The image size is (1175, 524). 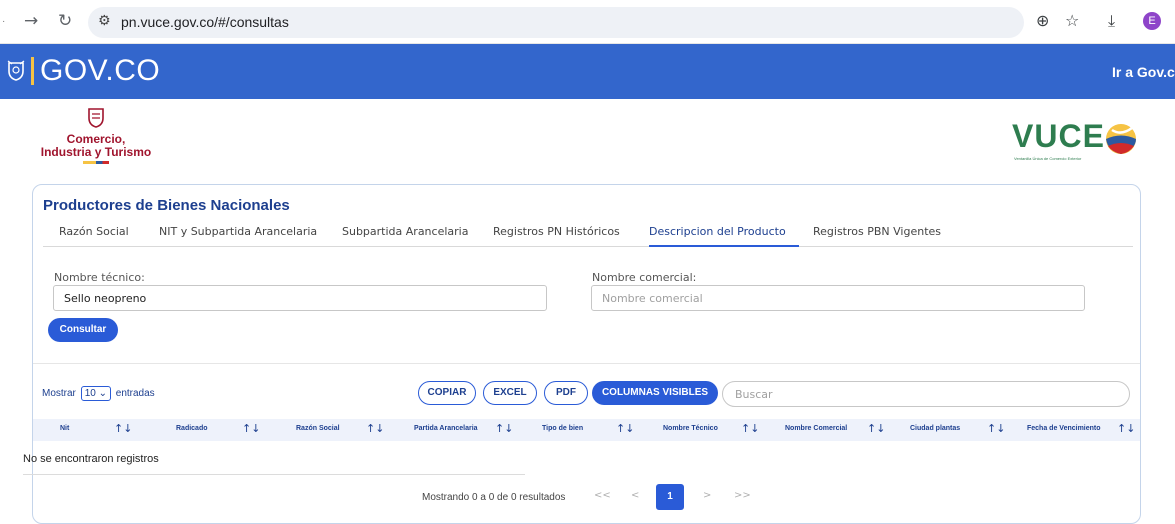 What do you see at coordinates (1058, 136) in the screenshot?
I see `vuce-logo-text: VUCE` at bounding box center [1058, 136].